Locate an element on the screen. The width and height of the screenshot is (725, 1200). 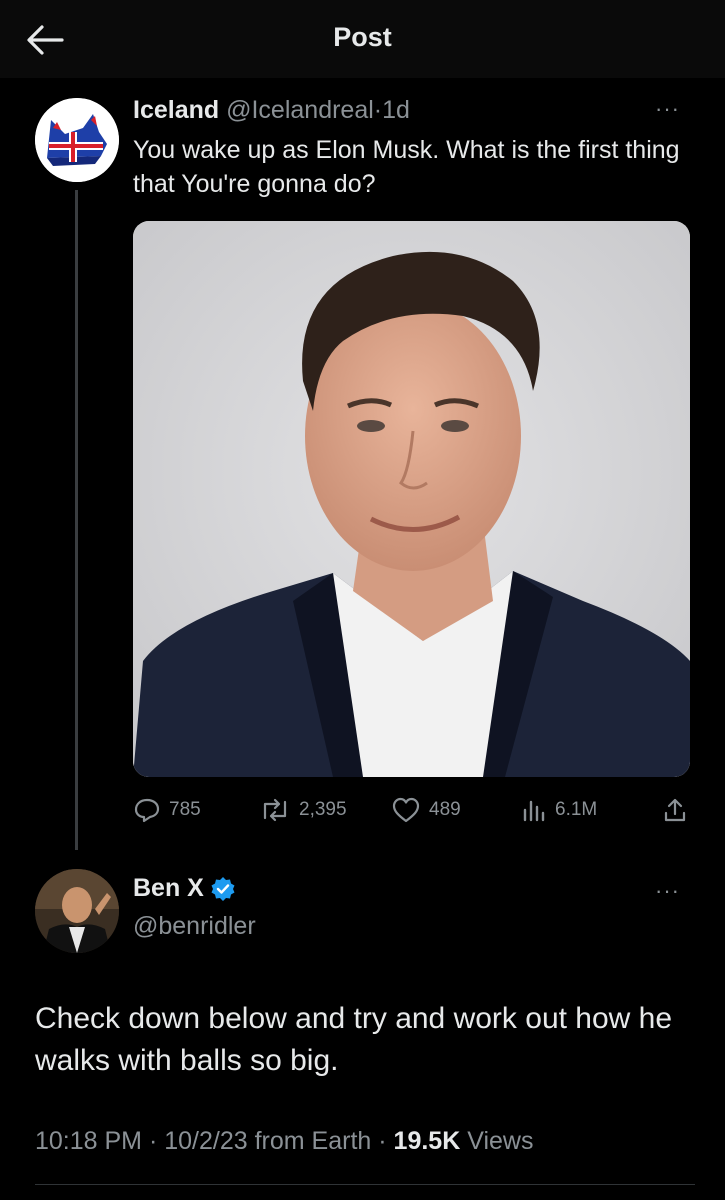
share-button is located at coordinates (675, 810).